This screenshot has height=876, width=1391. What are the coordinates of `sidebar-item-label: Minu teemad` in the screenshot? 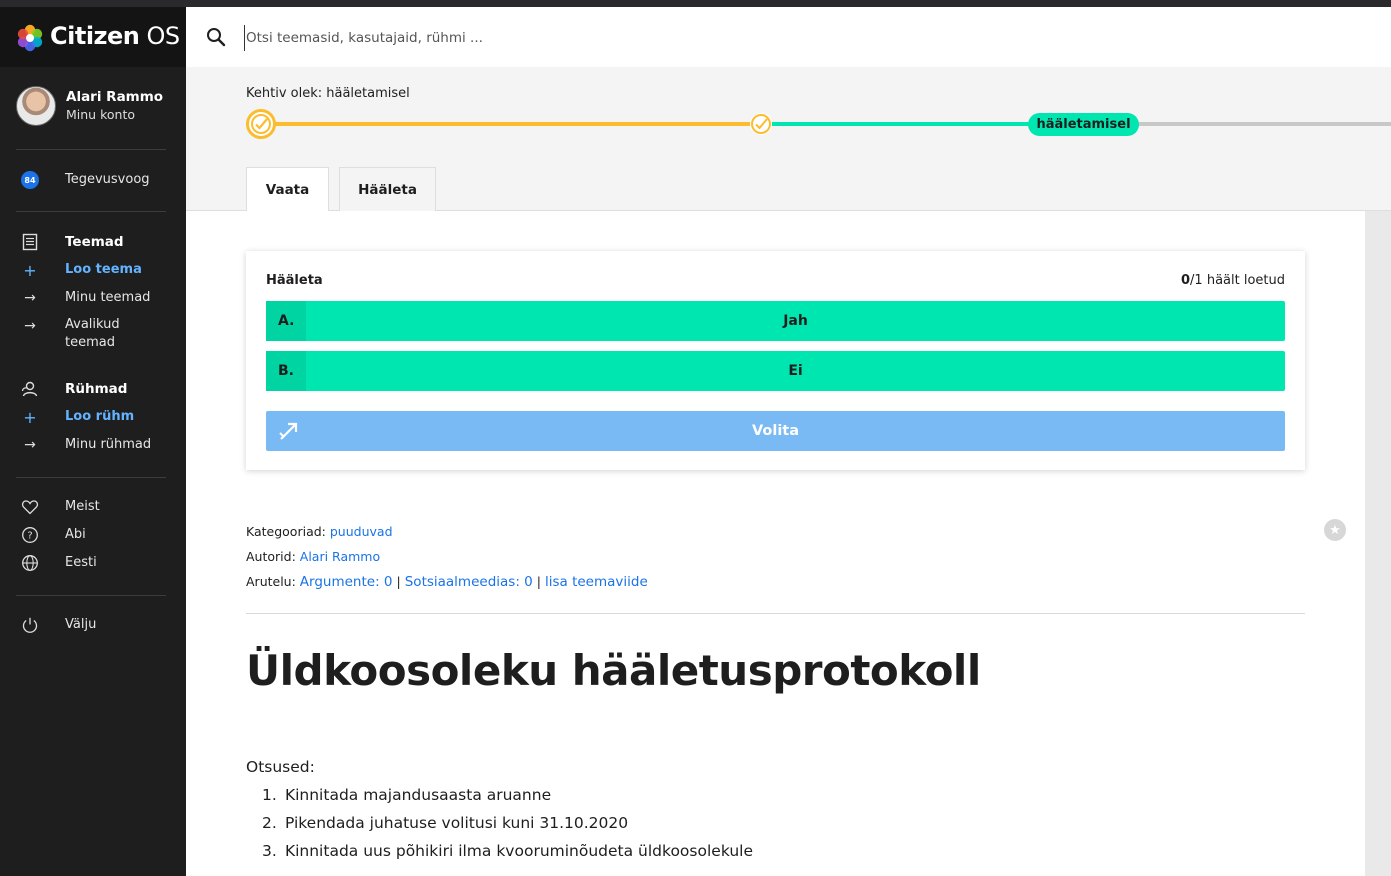 It's located at (108, 297).